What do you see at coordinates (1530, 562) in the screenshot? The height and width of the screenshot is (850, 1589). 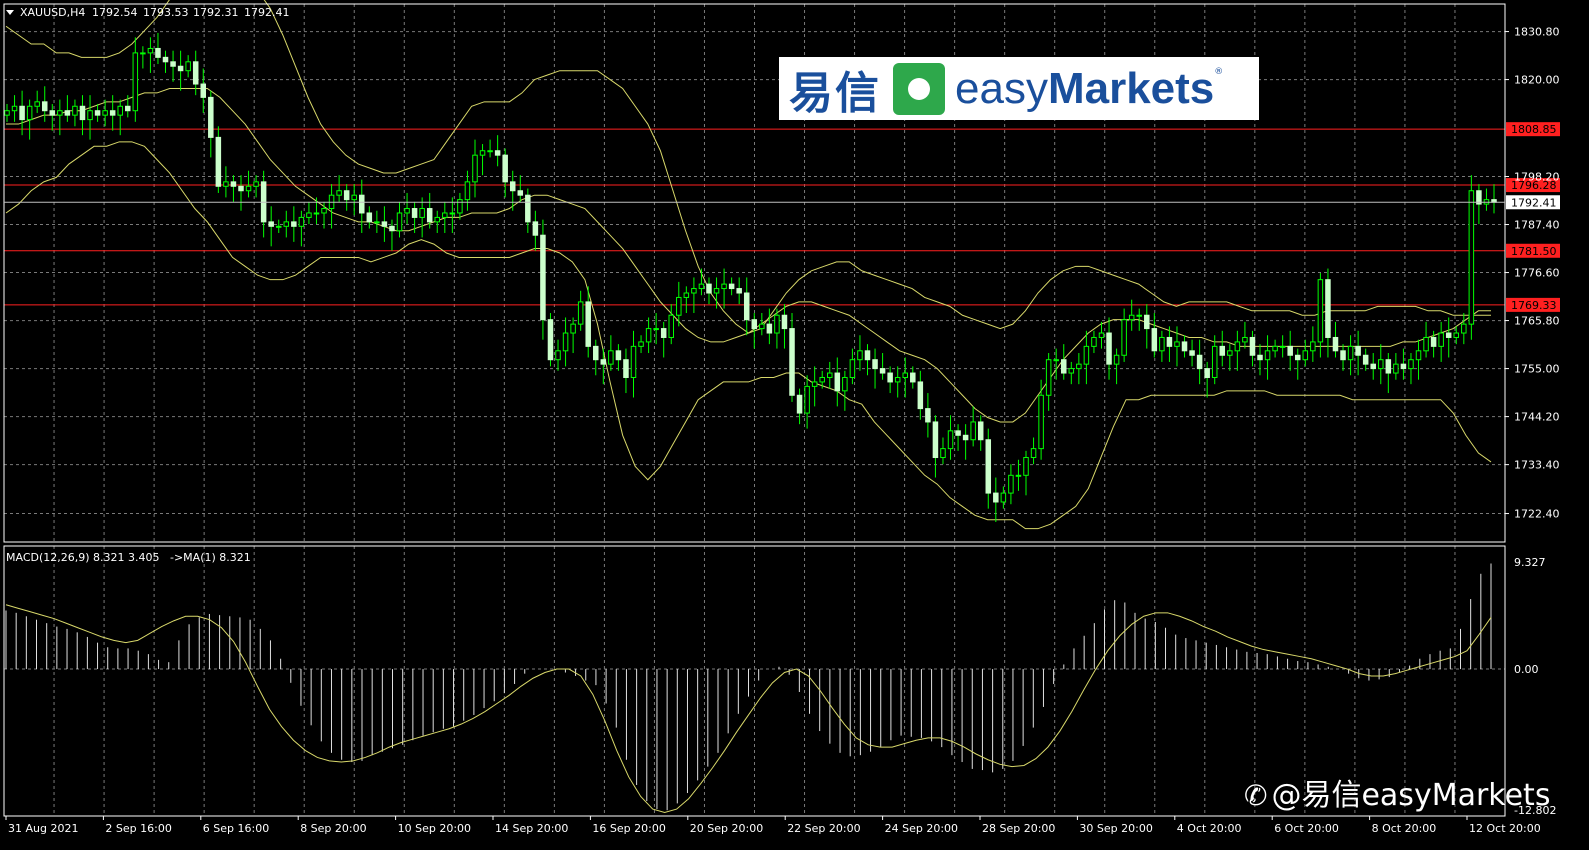 I see `macd-tick-label: 9.327` at bounding box center [1530, 562].